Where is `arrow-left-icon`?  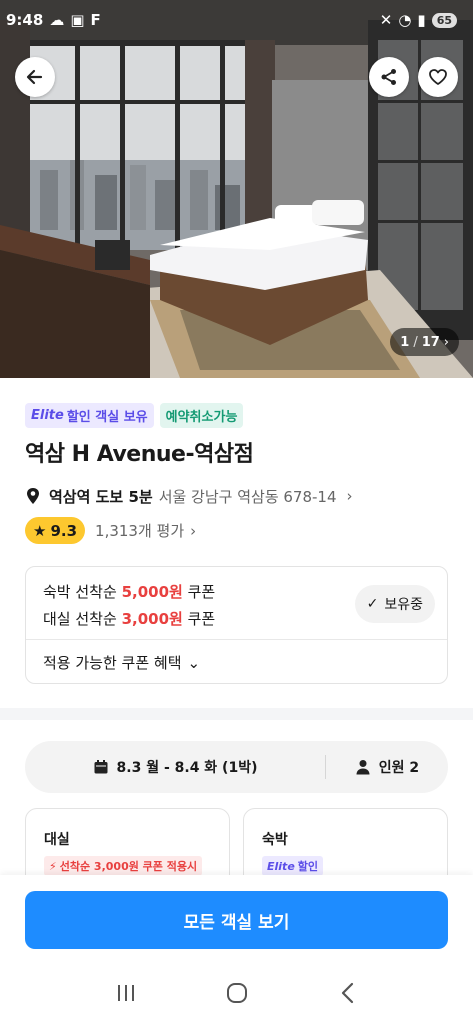
arrow-left-icon is located at coordinates (34, 77).